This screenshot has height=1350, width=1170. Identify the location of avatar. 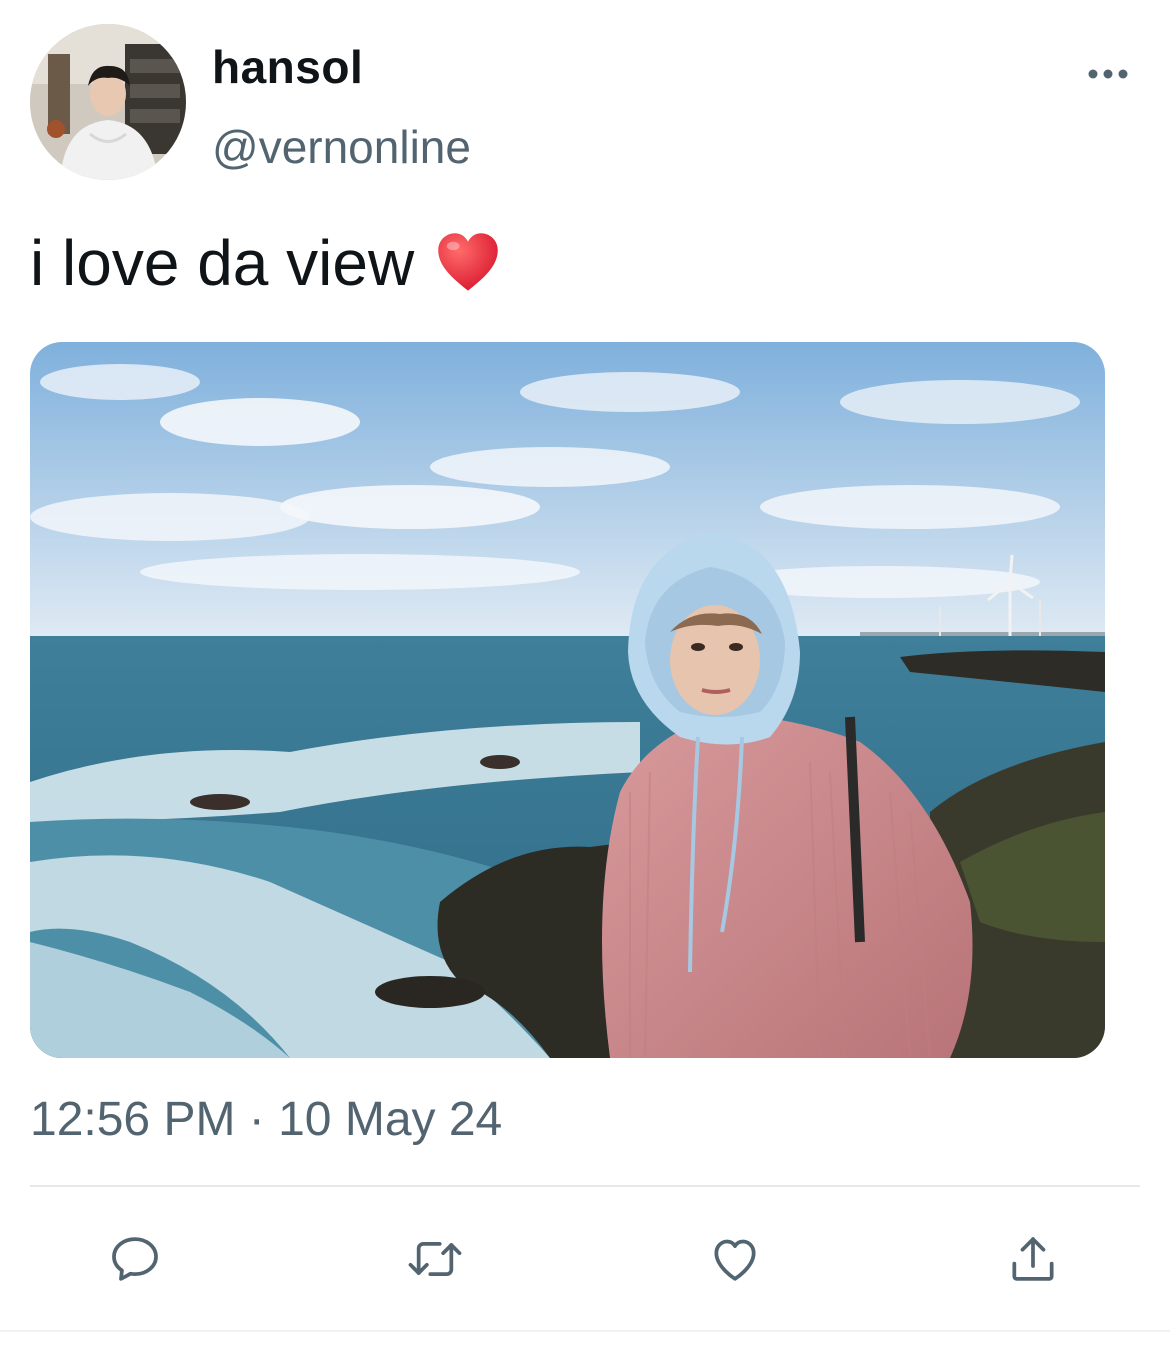
(108, 102).